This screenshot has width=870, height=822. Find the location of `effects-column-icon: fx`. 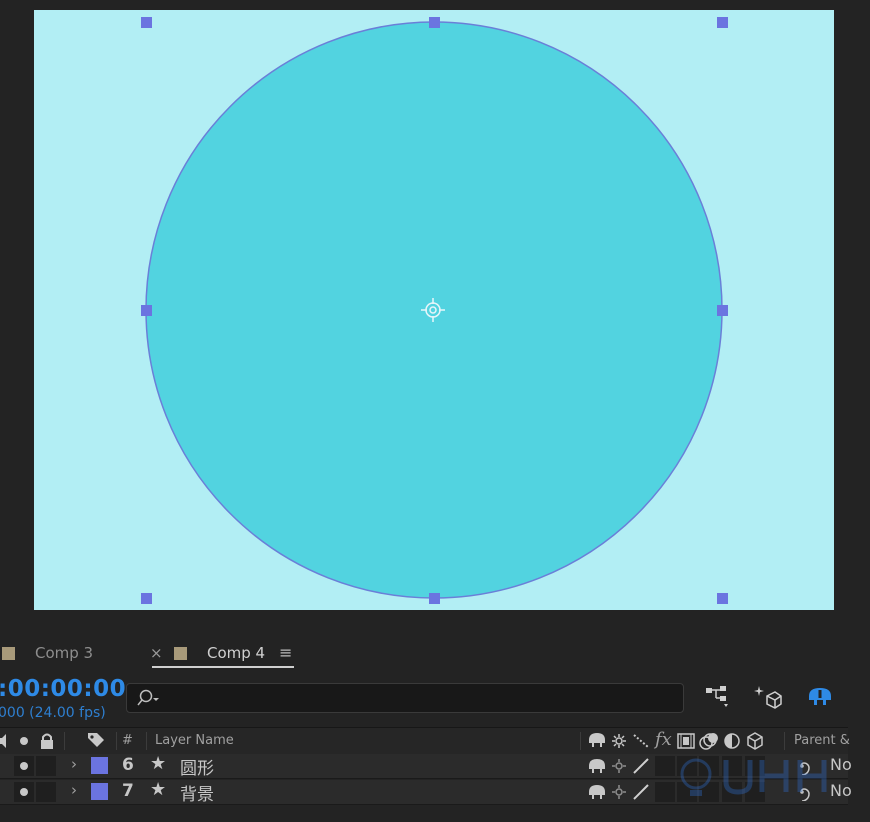

effects-column-icon: fx is located at coordinates (663, 739).